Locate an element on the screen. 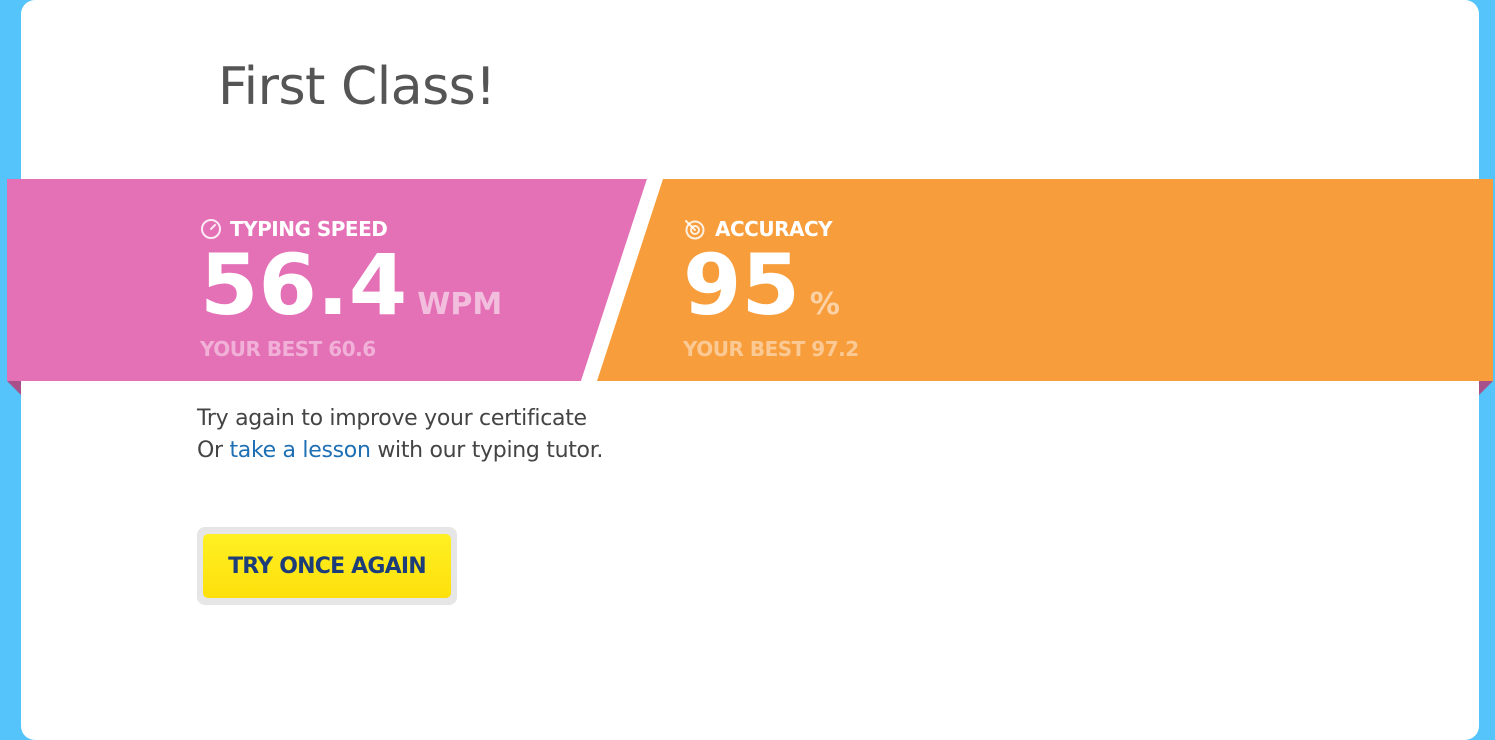 The image size is (1495, 740). try-again-button-frame: TRY ONCE AGAIN is located at coordinates (327, 566).